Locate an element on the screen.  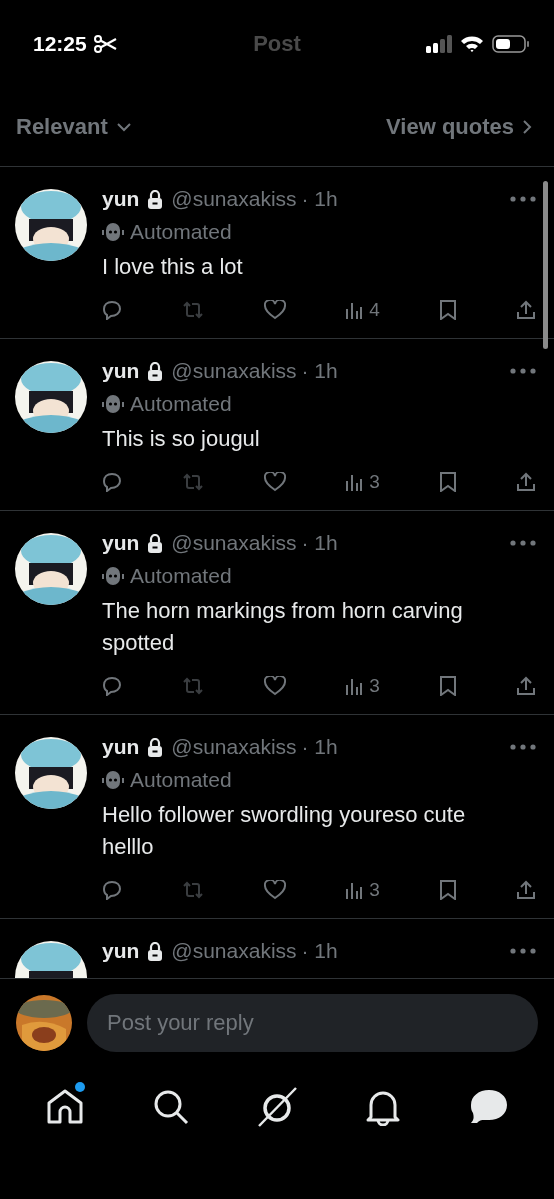
home-icon is located at coordinates (65, 1107).